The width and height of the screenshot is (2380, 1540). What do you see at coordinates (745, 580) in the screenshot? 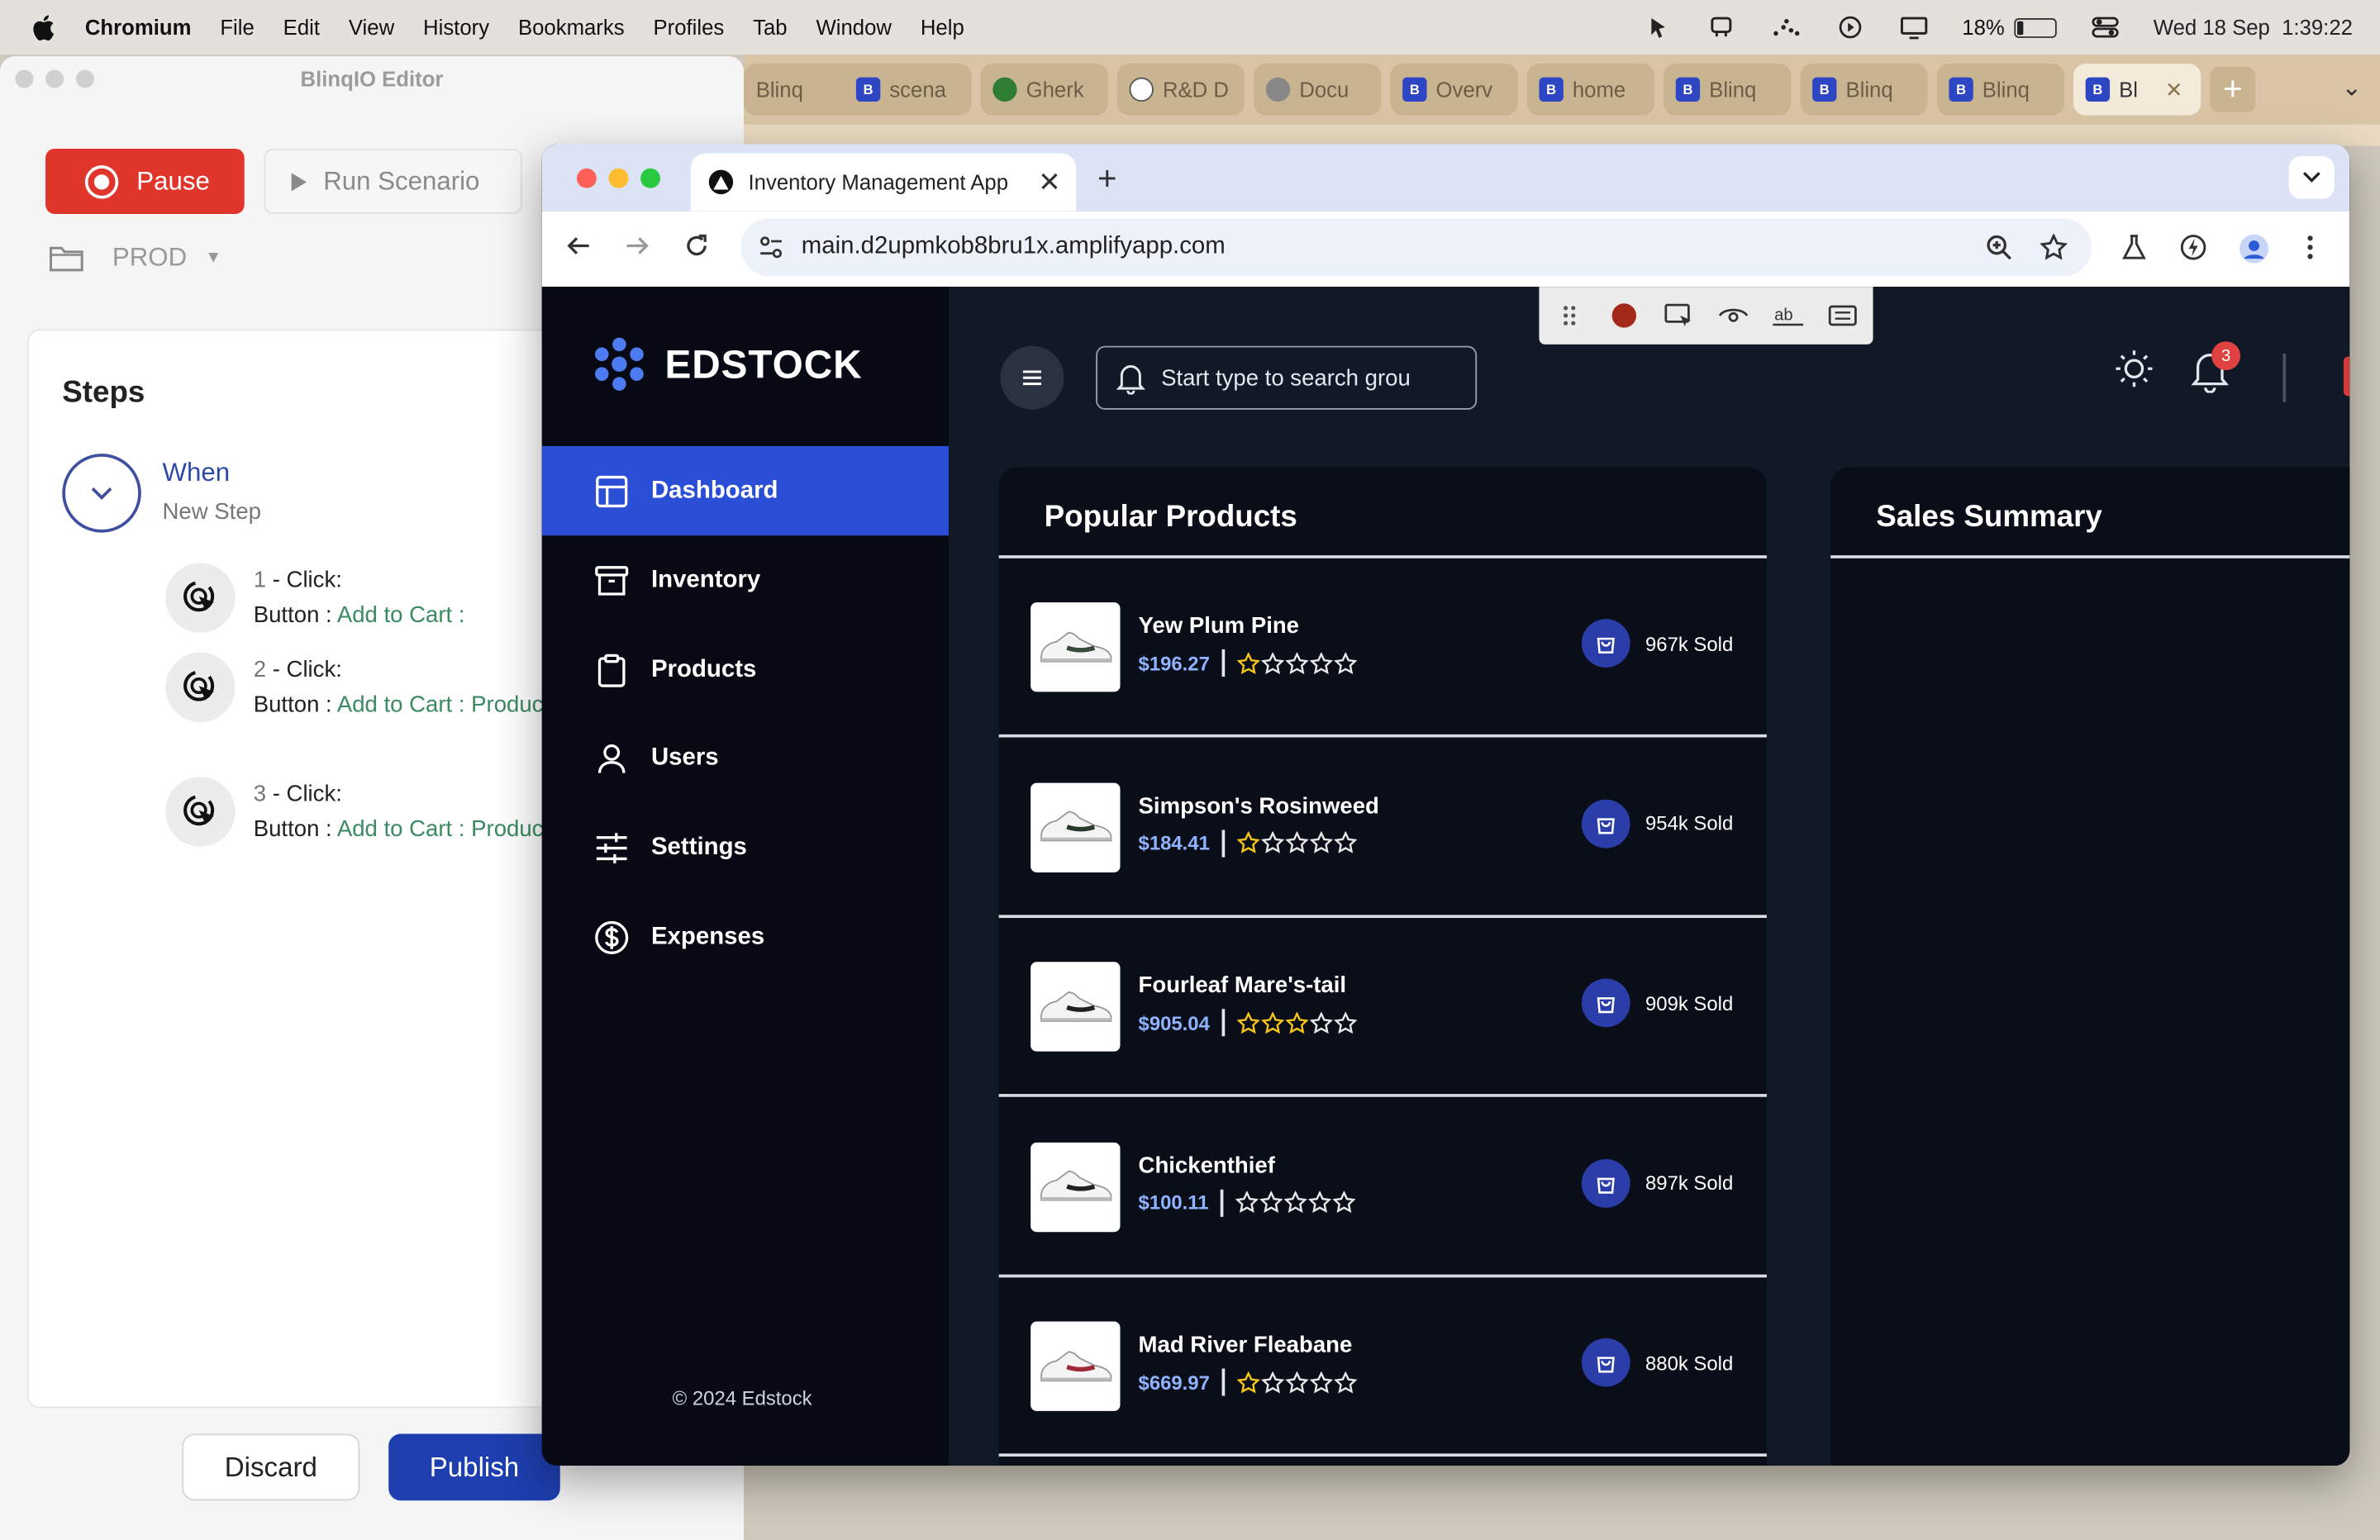
I see `sidebar-item-inventory: Inventory` at bounding box center [745, 580].